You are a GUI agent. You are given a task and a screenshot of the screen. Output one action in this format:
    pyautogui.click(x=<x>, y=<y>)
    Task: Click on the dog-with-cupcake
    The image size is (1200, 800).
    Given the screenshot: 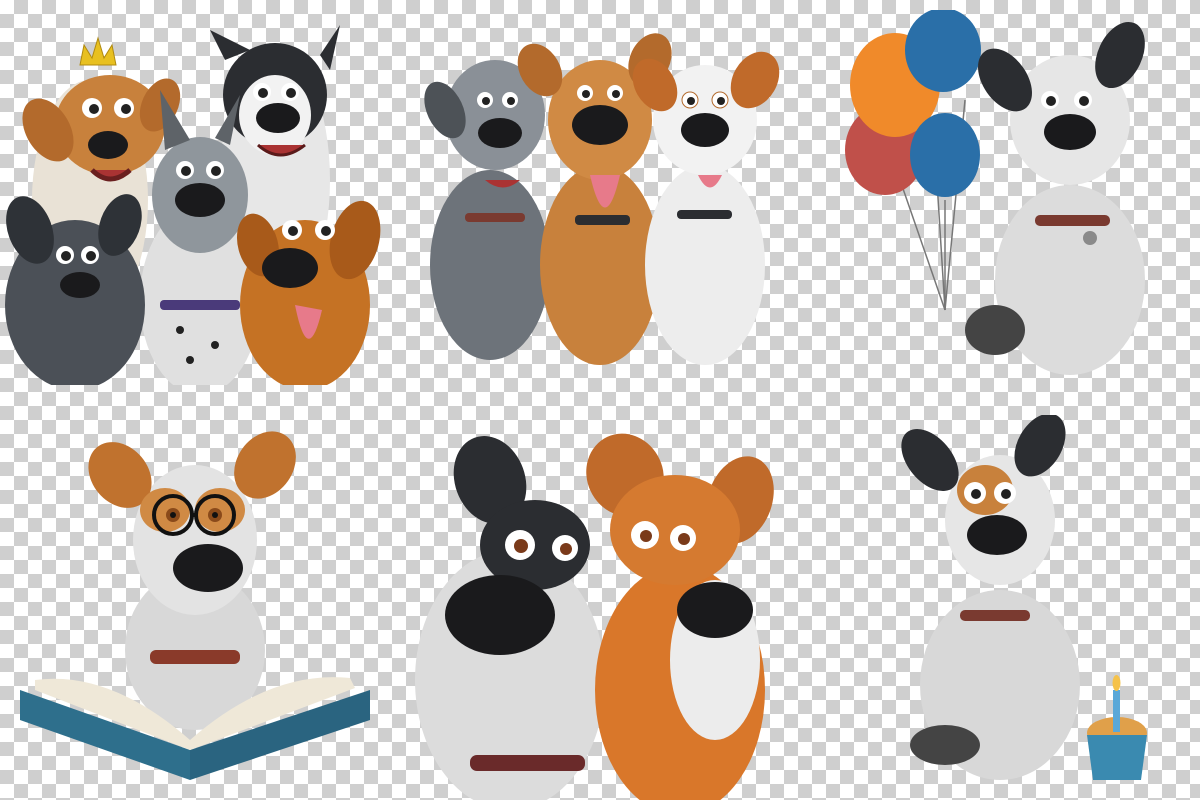 What is the action you would take?
    pyautogui.click(x=1025, y=602)
    